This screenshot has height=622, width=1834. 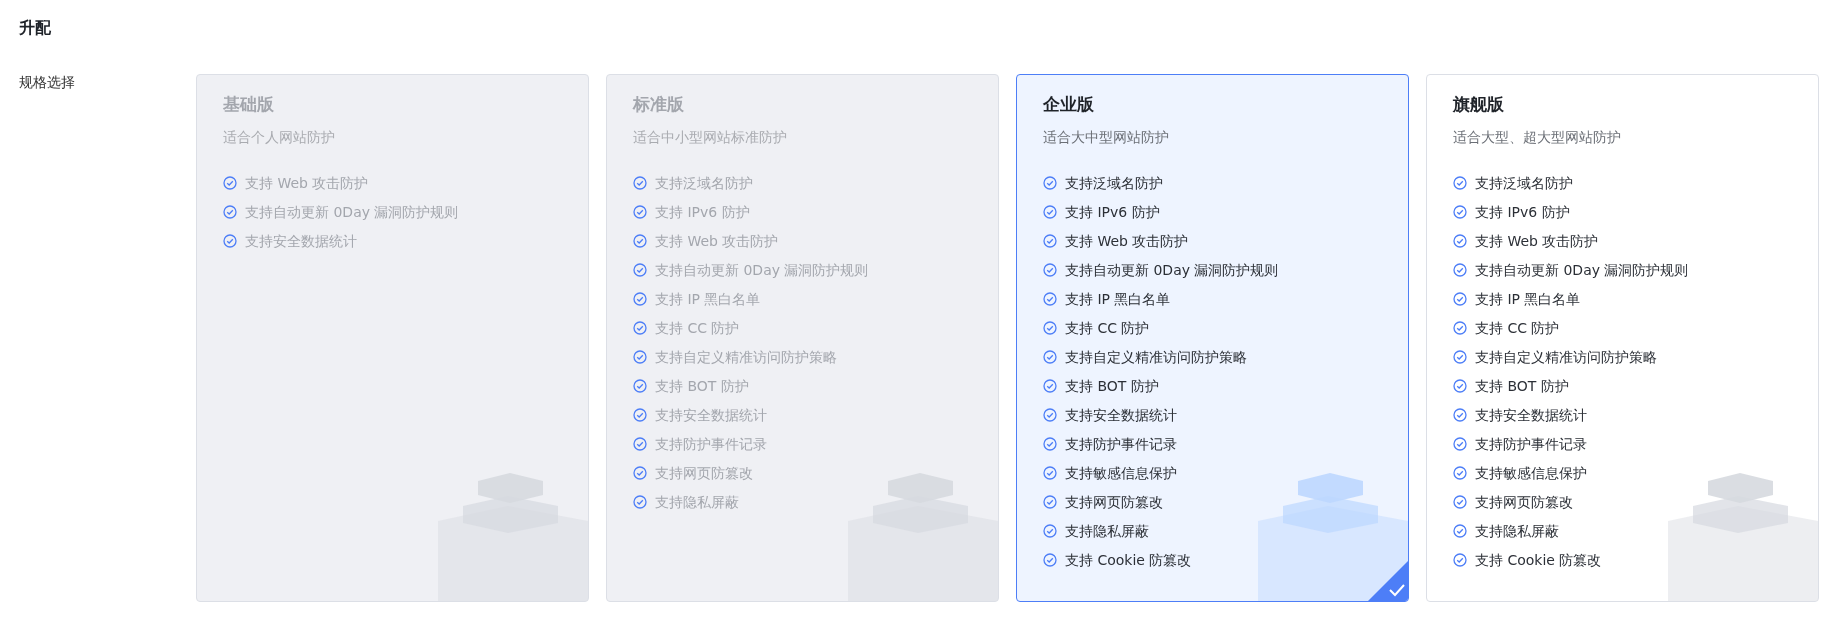 What do you see at coordinates (279, 138) in the screenshot?
I see `plan-description: 适合个人网站防护` at bounding box center [279, 138].